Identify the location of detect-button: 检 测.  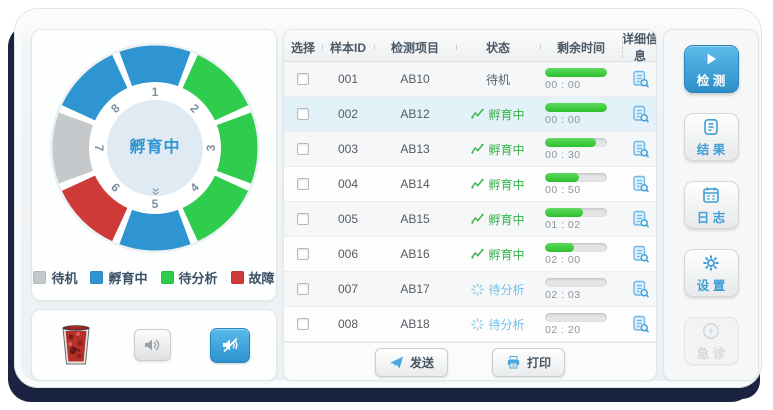
(711, 69).